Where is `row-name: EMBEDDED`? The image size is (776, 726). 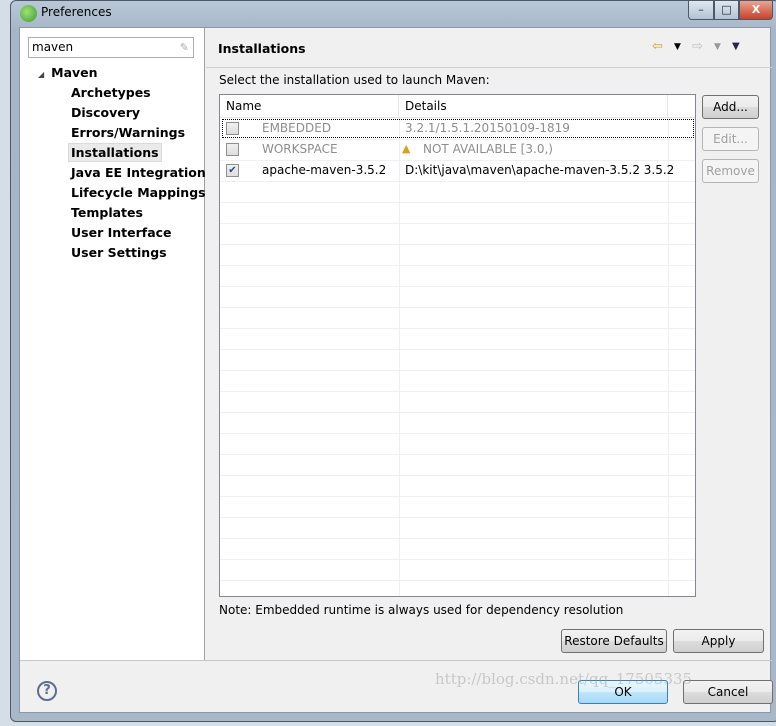
row-name: EMBEDDED is located at coordinates (297, 128).